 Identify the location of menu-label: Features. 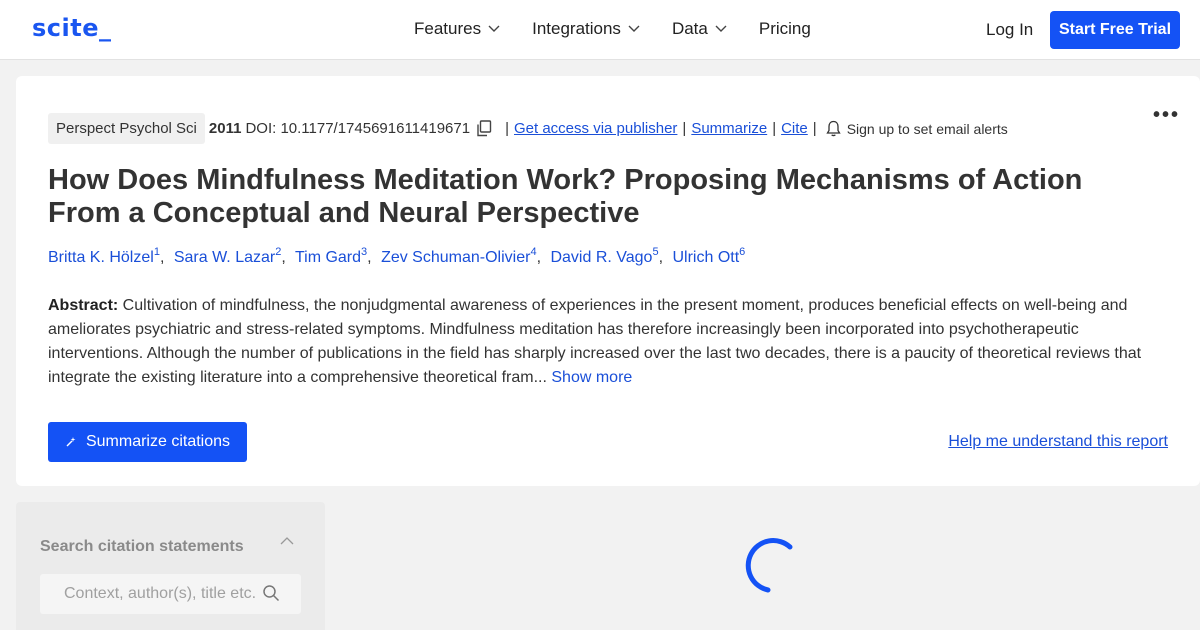
(448, 28).